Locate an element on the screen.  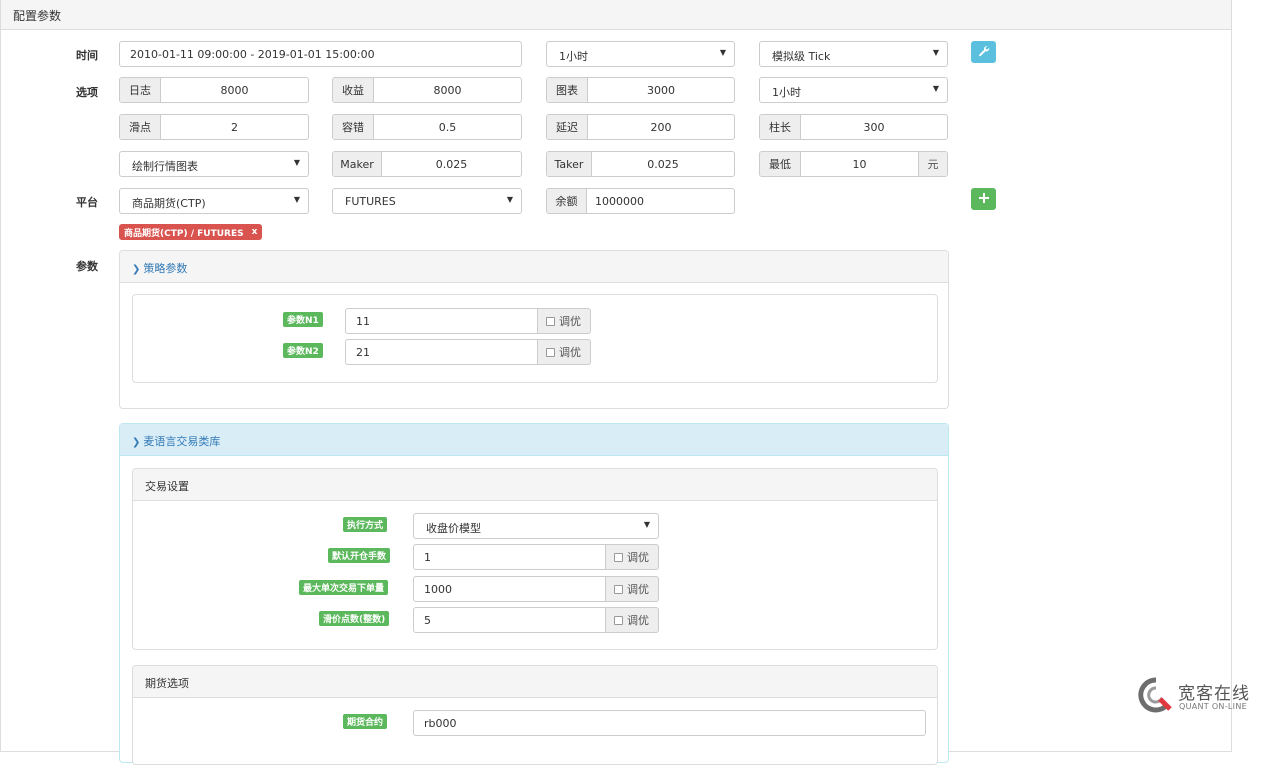
bar-length-addon: 柱长 is located at coordinates (780, 127).